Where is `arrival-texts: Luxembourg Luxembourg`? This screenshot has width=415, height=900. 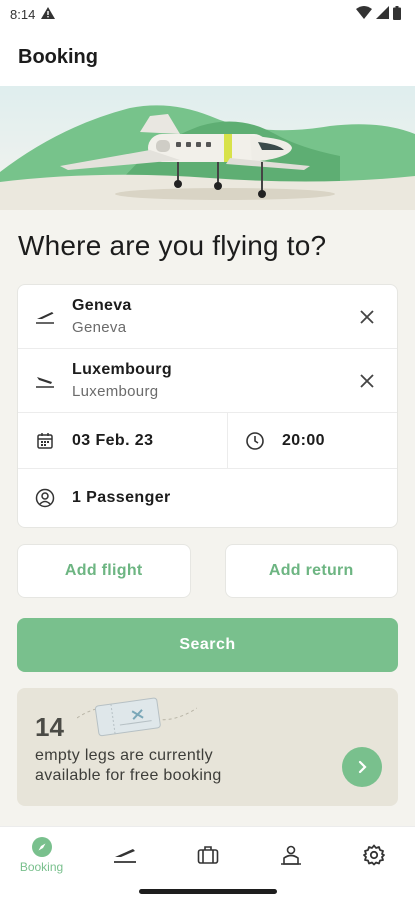 arrival-texts: Luxembourg Luxembourg is located at coordinates (122, 380).